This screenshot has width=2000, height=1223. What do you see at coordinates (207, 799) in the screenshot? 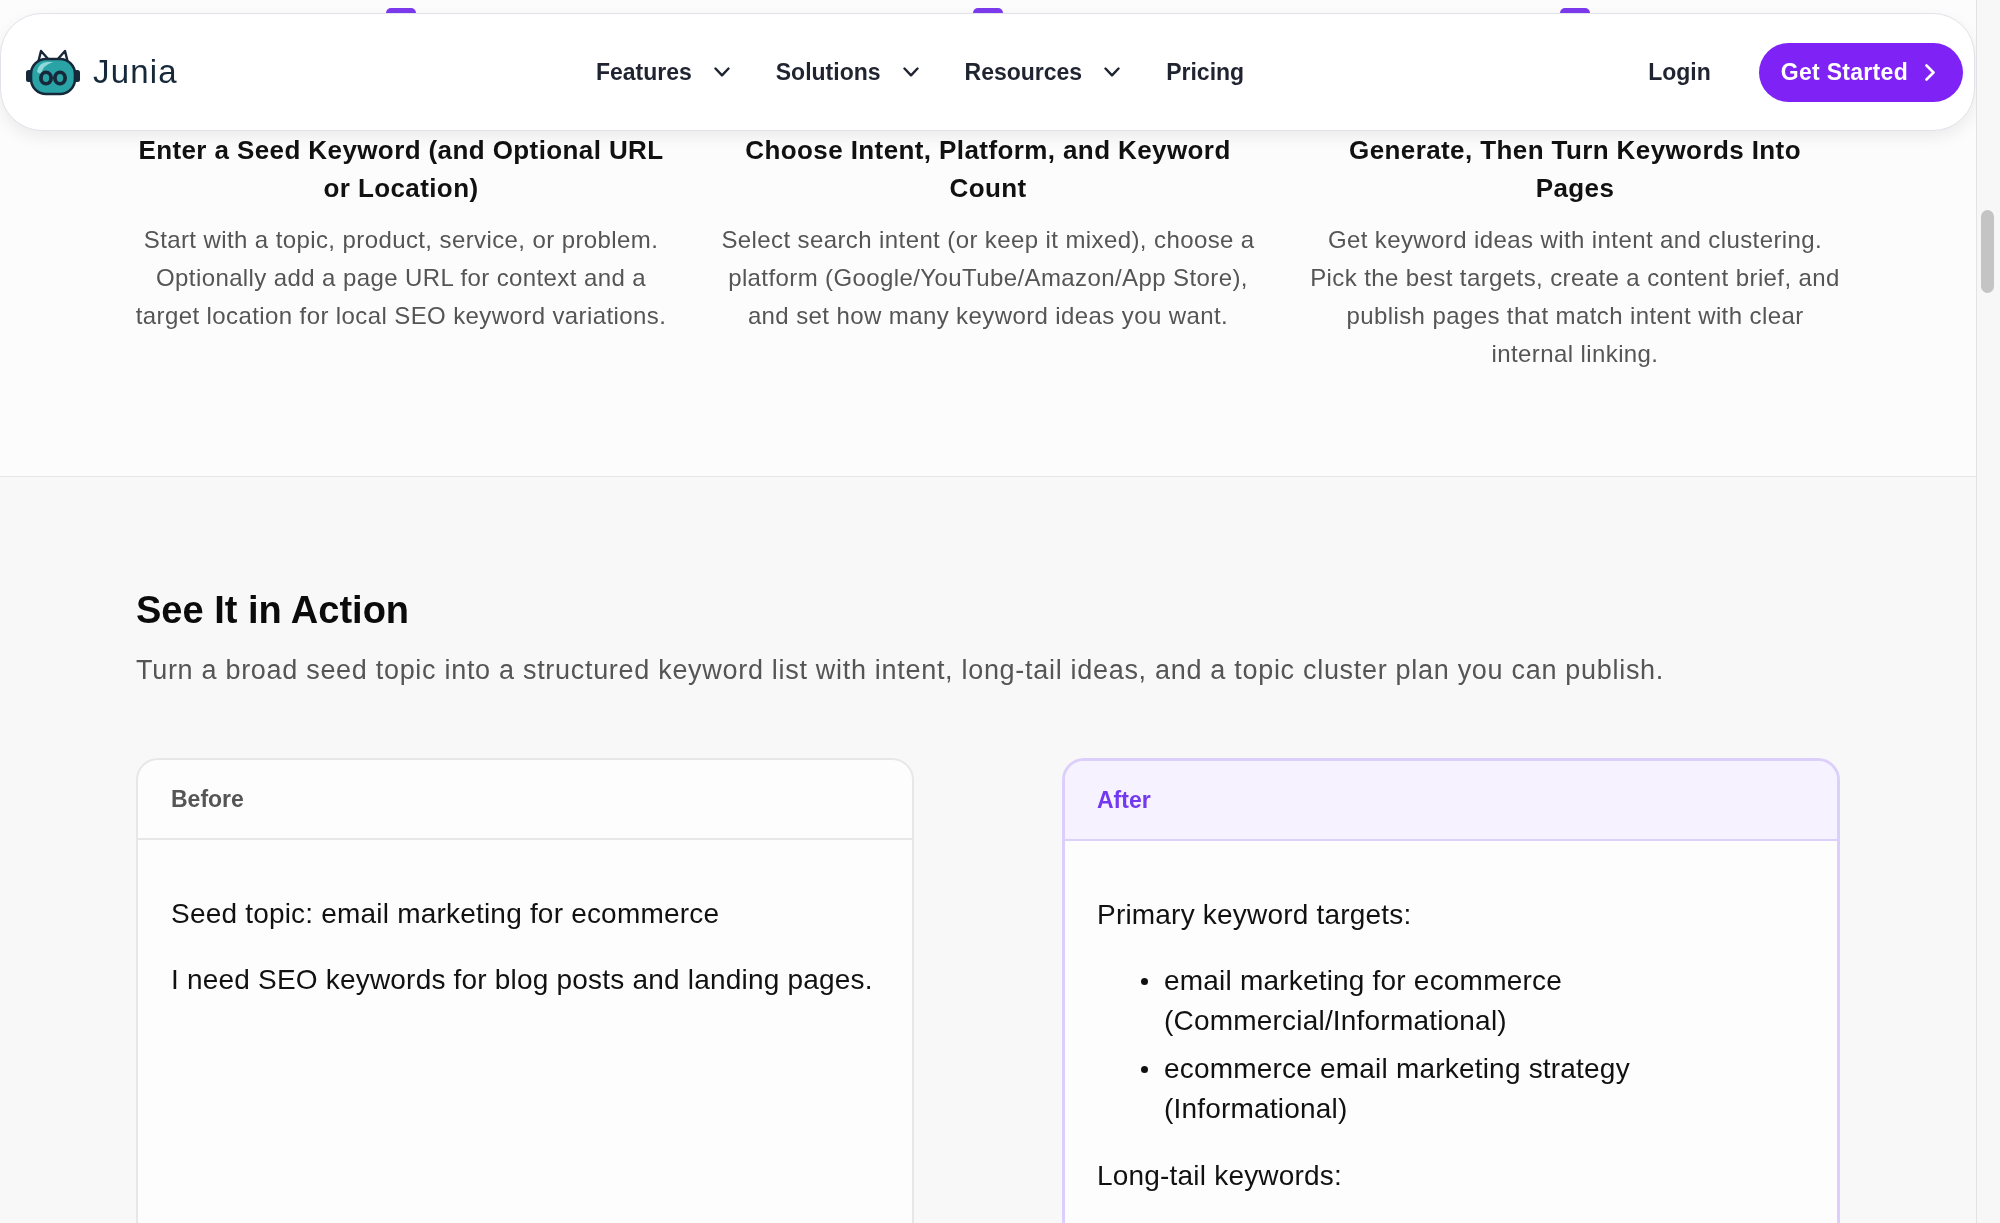
I see `card-title: Before` at bounding box center [207, 799].